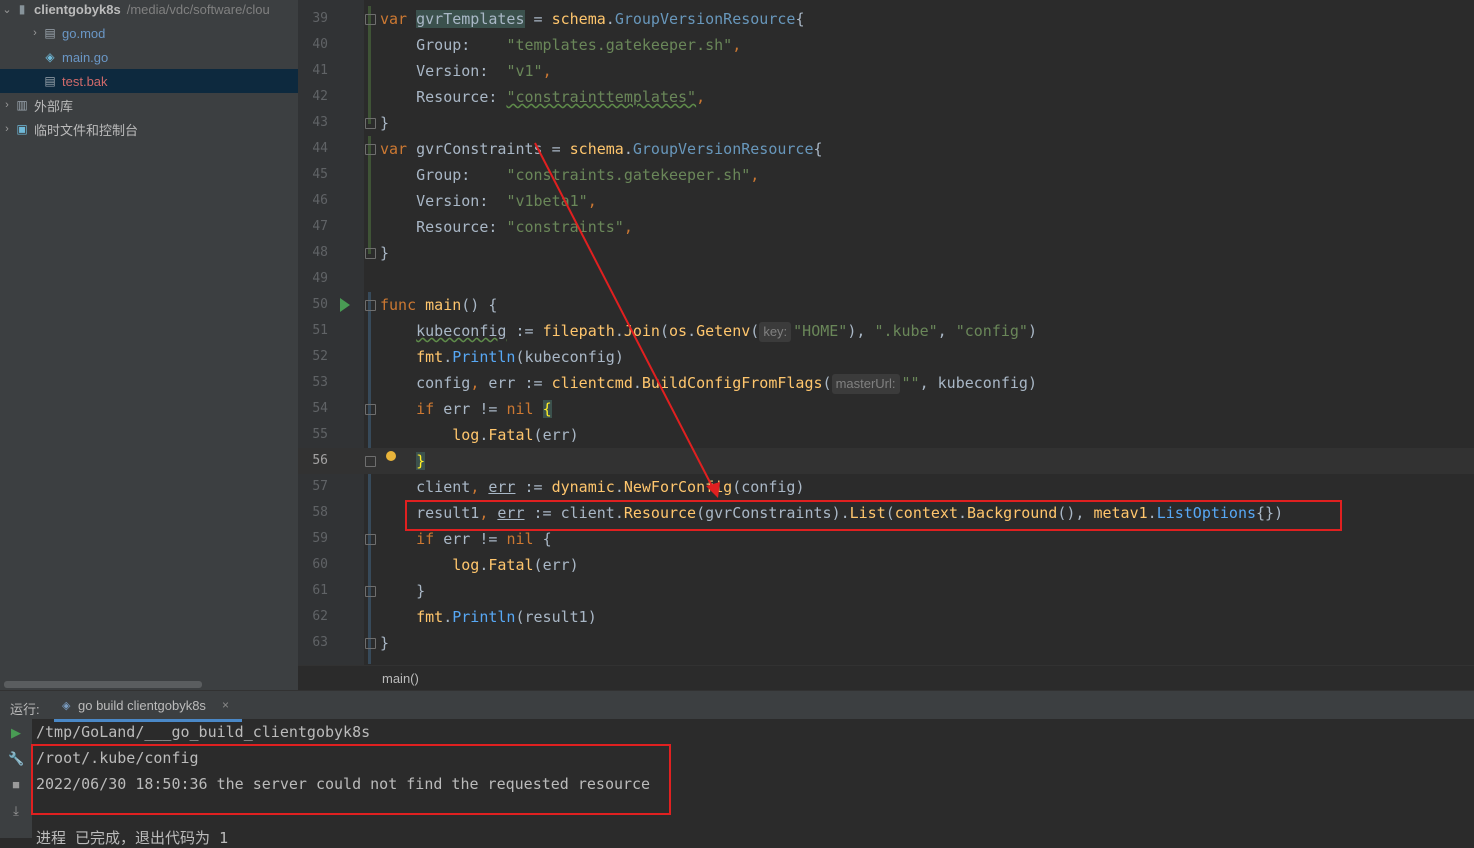 The width and height of the screenshot is (1474, 848). I want to click on sidebar-scrollbar, so click(103, 684).